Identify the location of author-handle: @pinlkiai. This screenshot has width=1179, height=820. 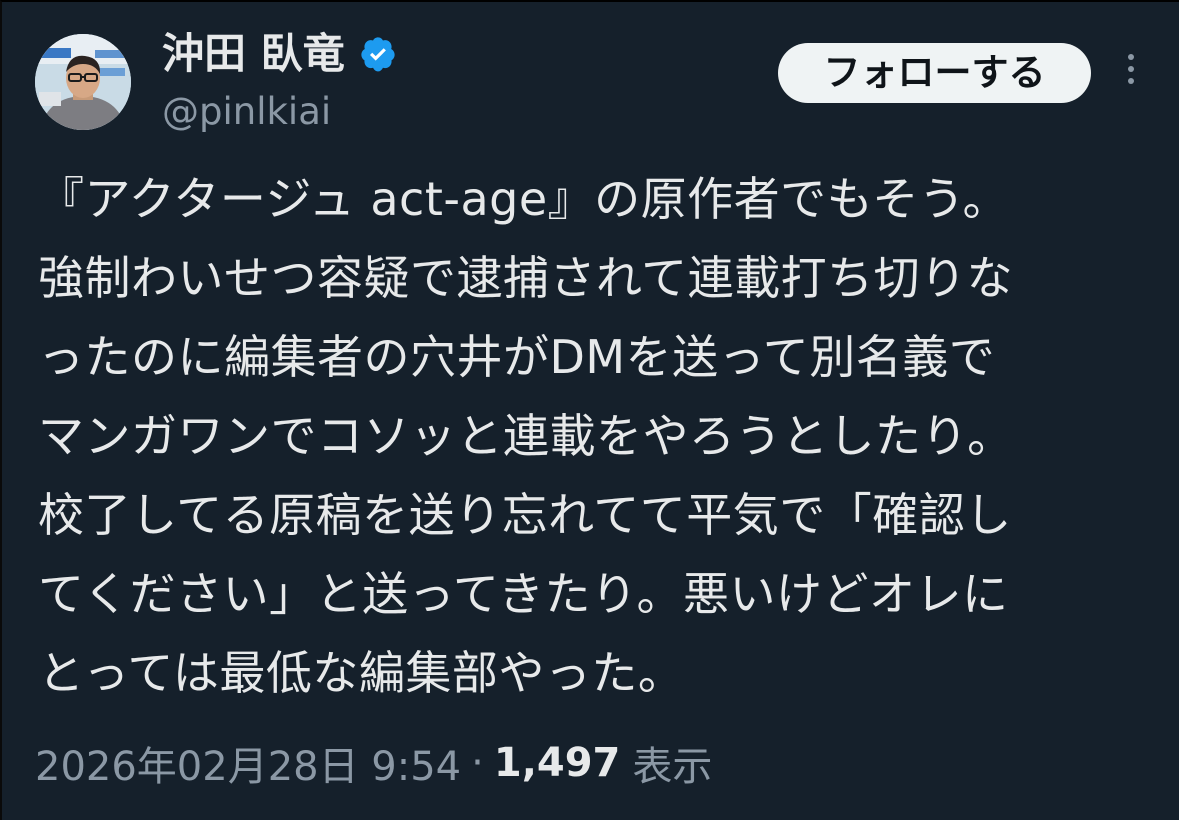
(246, 112).